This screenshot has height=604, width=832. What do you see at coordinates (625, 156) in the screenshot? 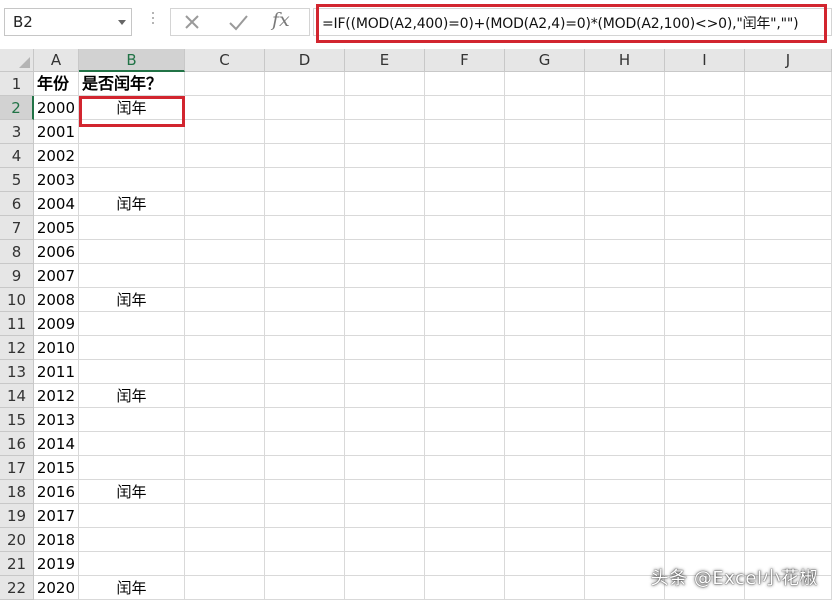
I see `cell-h4` at bounding box center [625, 156].